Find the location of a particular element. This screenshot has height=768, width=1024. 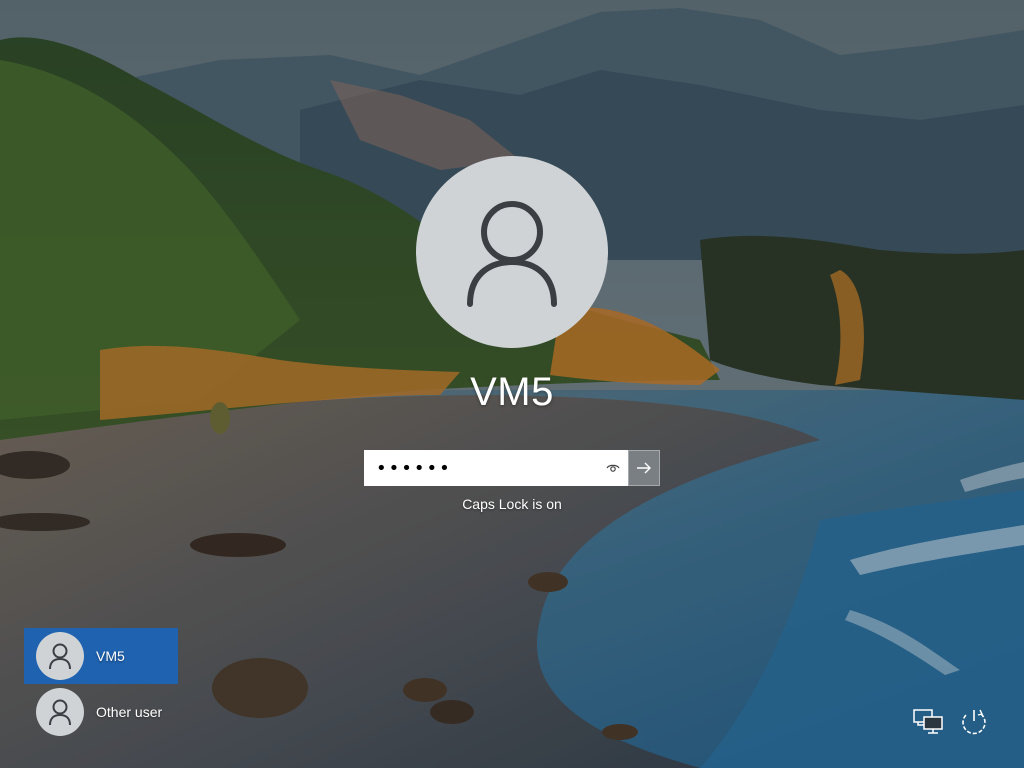

power-icon is located at coordinates (974, 722).